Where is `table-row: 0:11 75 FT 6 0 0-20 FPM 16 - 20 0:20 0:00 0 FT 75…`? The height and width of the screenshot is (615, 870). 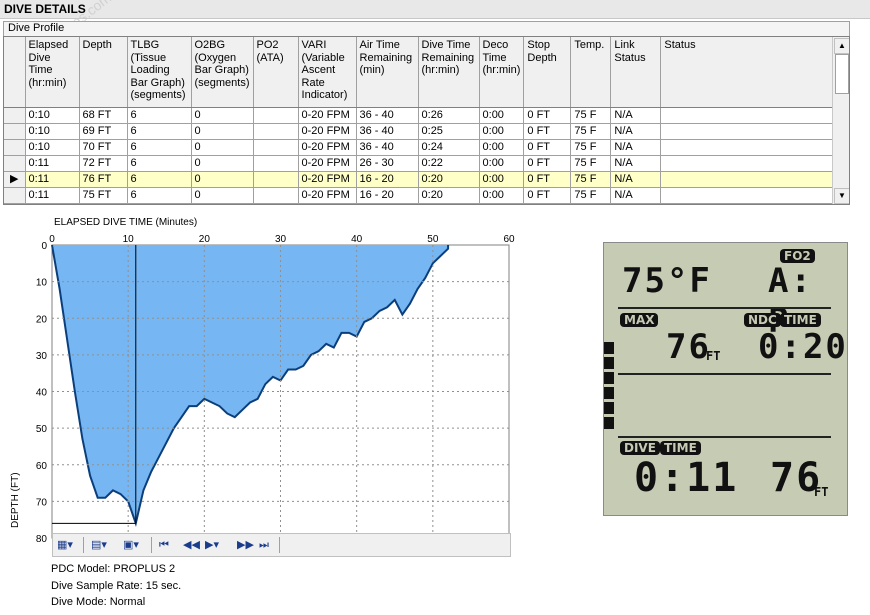
table-row: 0:11 75 FT 6 0 0-20 FPM 16 - 20 0:20 0:00 0 FT 75… is located at coordinates (421, 195).